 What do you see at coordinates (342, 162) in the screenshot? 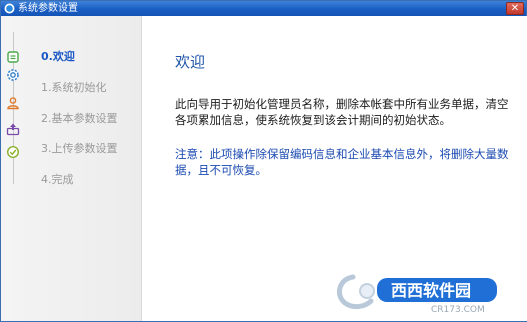
I see `warning-note: 注意：此项操作除保留编码信息和企业基本信息外，将删除大量数据，且不可恢复。` at bounding box center [342, 162].